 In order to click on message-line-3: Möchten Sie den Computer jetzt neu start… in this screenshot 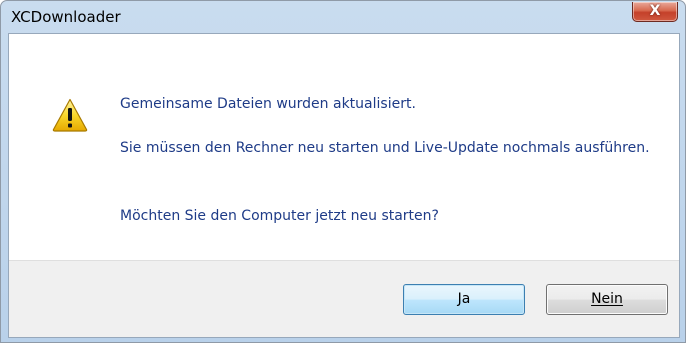, I will do `click(279, 216)`.